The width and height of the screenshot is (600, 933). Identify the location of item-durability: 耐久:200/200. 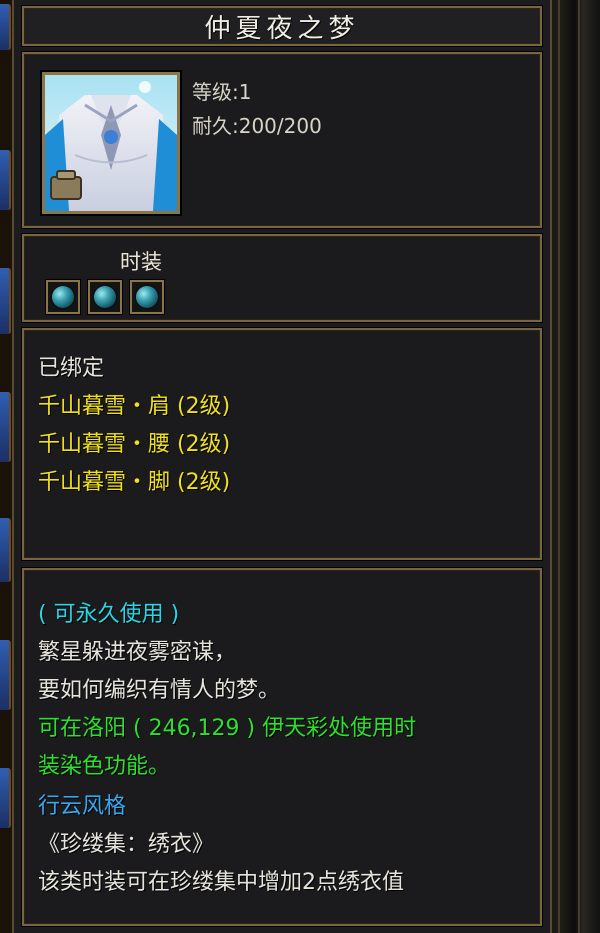
(257, 126).